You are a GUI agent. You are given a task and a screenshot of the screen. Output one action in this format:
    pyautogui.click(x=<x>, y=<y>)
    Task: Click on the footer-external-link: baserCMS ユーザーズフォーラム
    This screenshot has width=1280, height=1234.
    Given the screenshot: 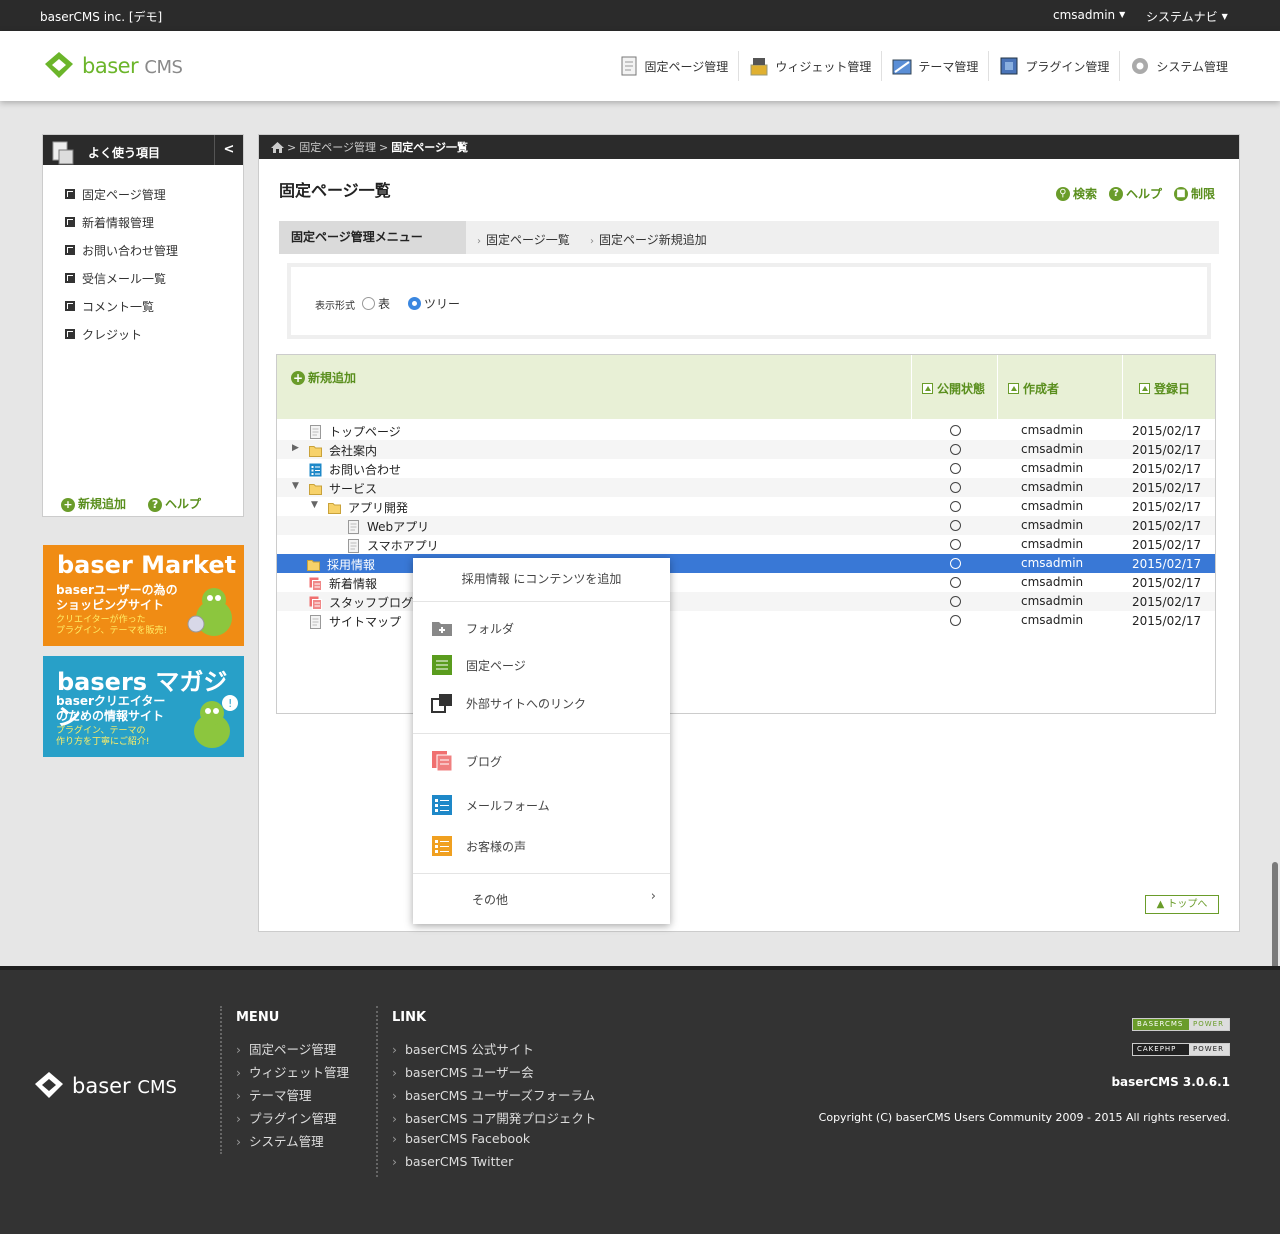 What is the action you would take?
    pyautogui.click(x=494, y=1096)
    